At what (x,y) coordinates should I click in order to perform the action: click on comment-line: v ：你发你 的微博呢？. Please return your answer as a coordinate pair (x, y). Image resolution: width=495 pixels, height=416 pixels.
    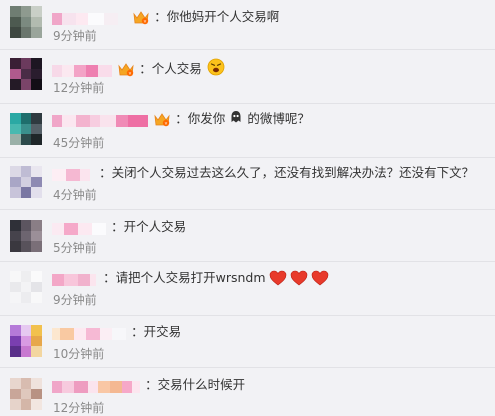
    Looking at the image, I should click on (181, 118).